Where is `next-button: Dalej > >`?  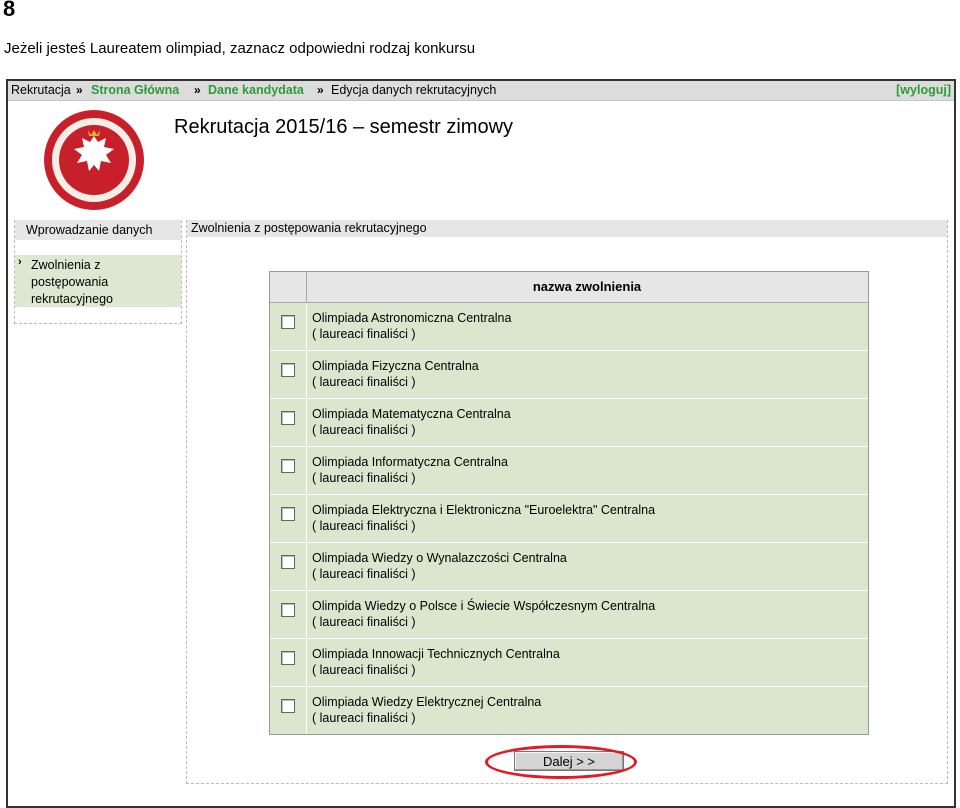
next-button: Dalej > > is located at coordinates (569, 761).